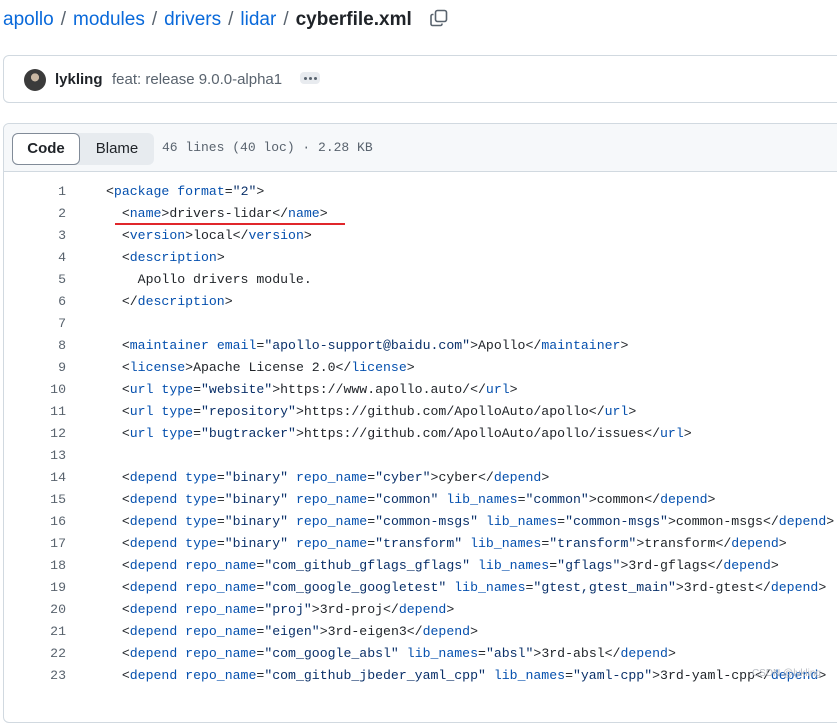 The image size is (837, 723). Describe the element at coordinates (117, 149) in the screenshot. I see `tab-blame: Blame` at that location.